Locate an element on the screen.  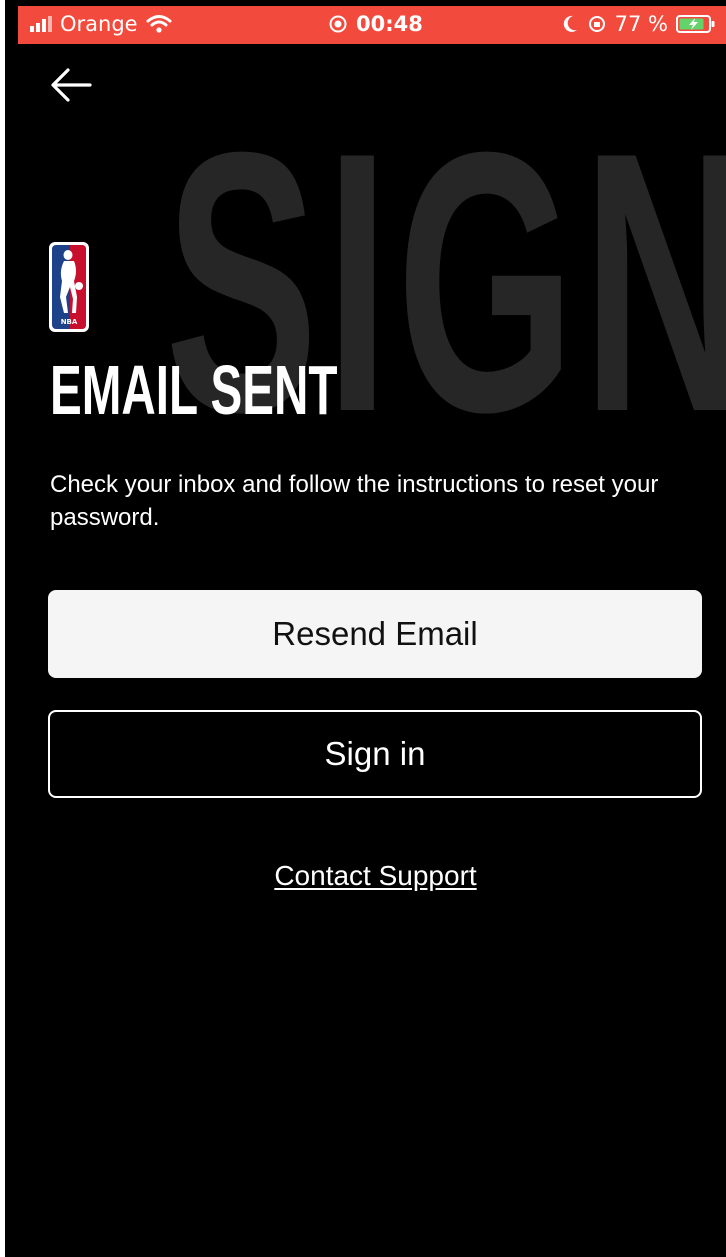
contact-support-container: Contact Support is located at coordinates (363, 876).